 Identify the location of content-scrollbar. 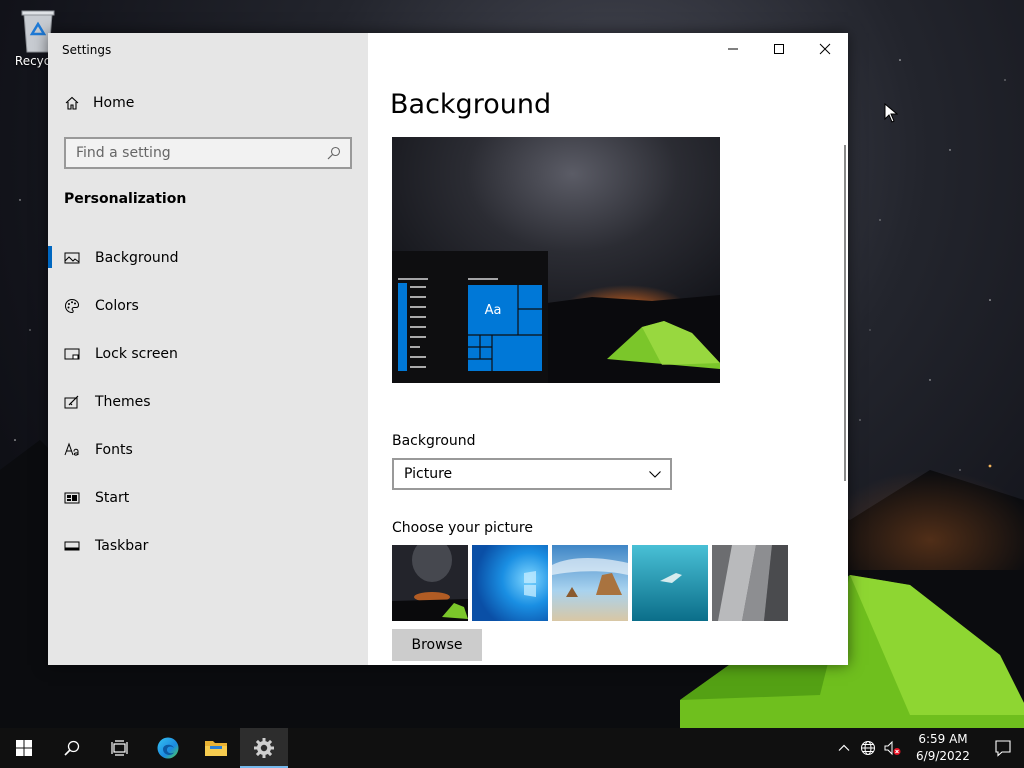
(845, 313).